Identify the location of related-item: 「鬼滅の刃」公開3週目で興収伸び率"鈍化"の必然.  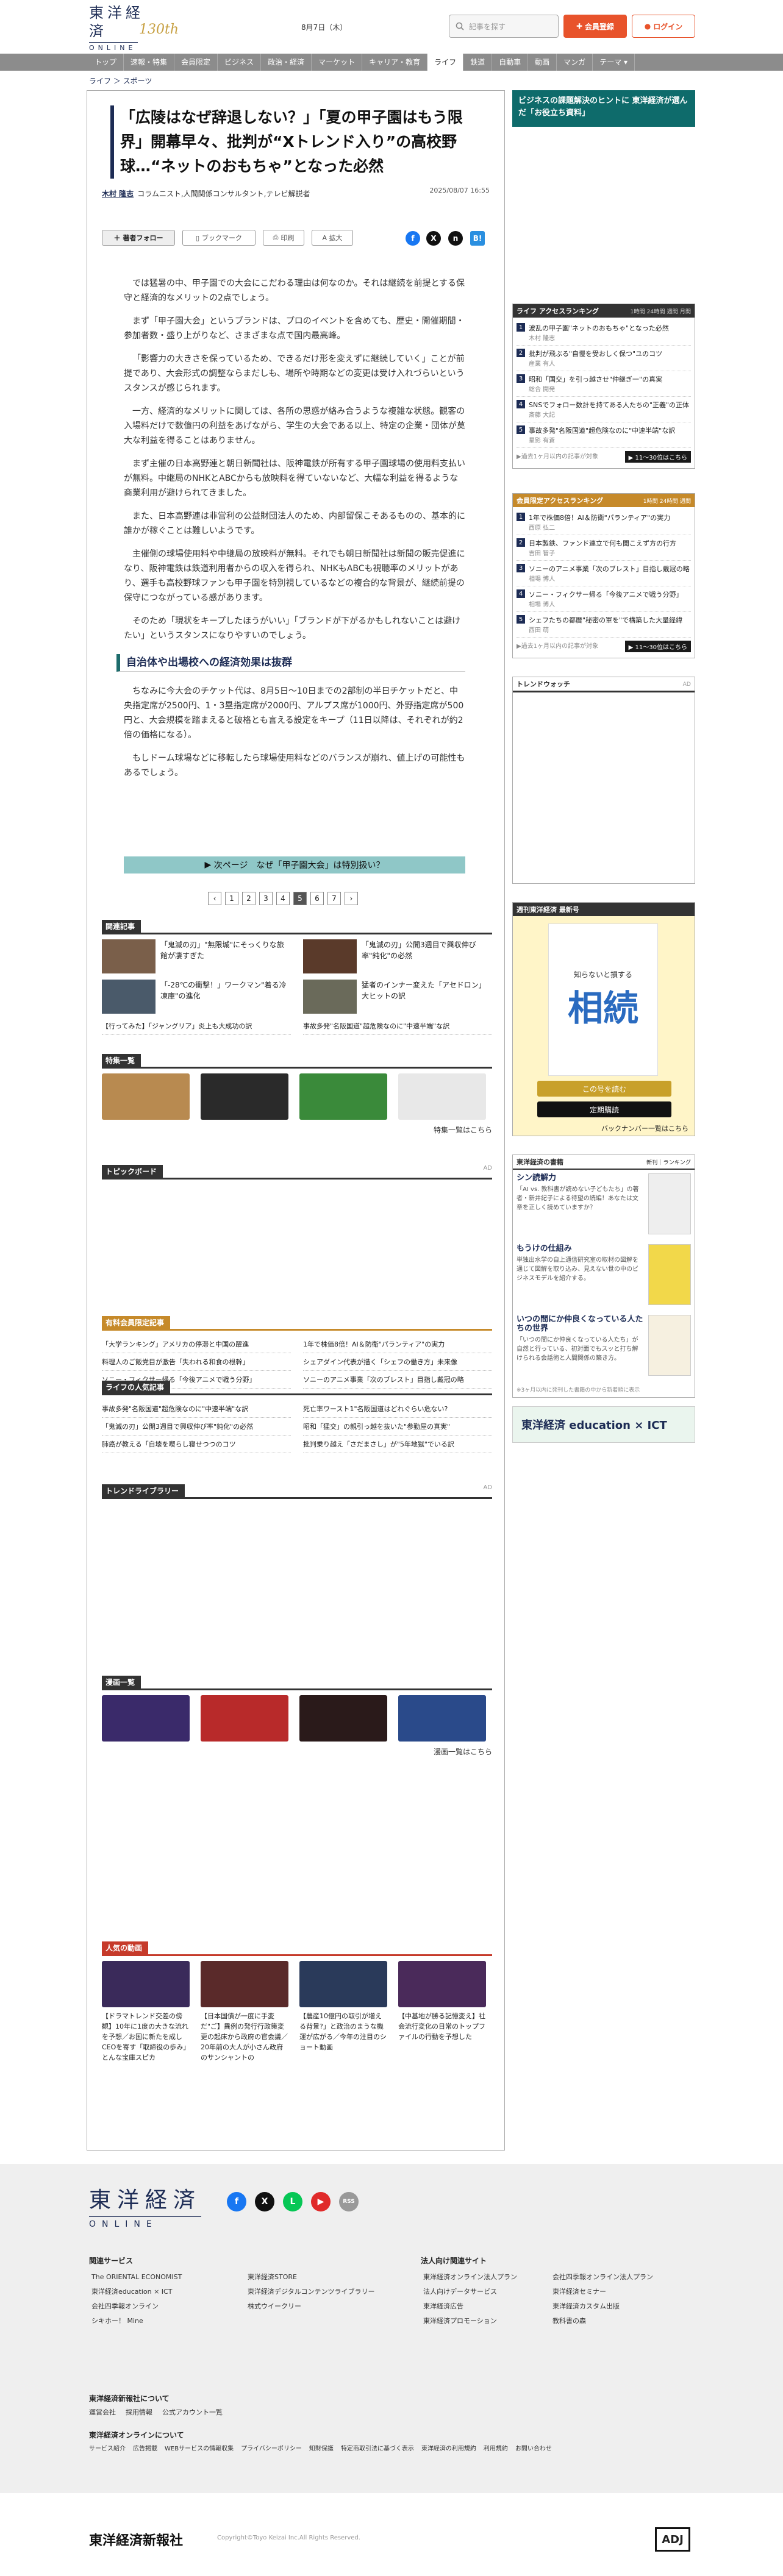
(397, 956).